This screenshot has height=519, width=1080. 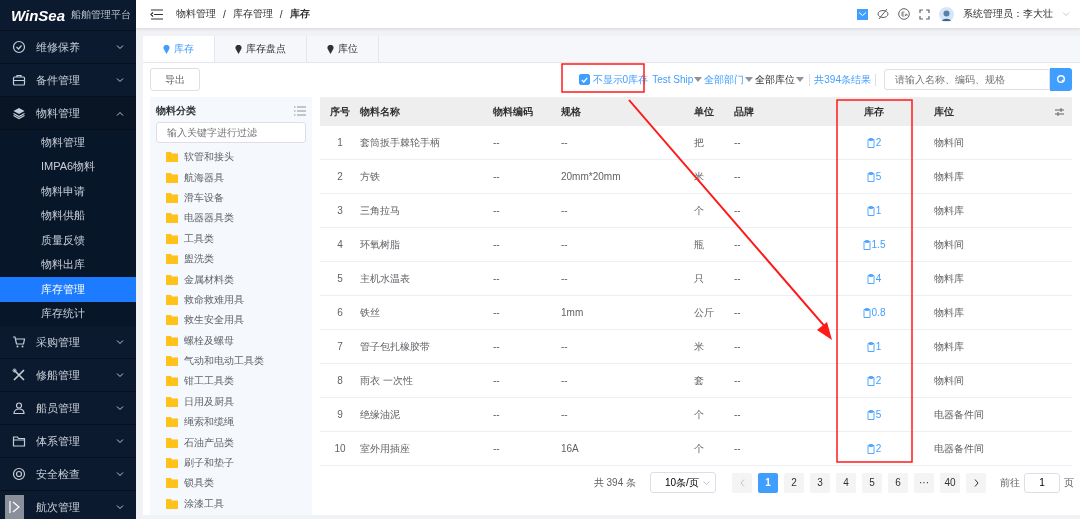 What do you see at coordinates (68, 264) in the screenshot?
I see `sidebar-subitem: 物料出库` at bounding box center [68, 264].